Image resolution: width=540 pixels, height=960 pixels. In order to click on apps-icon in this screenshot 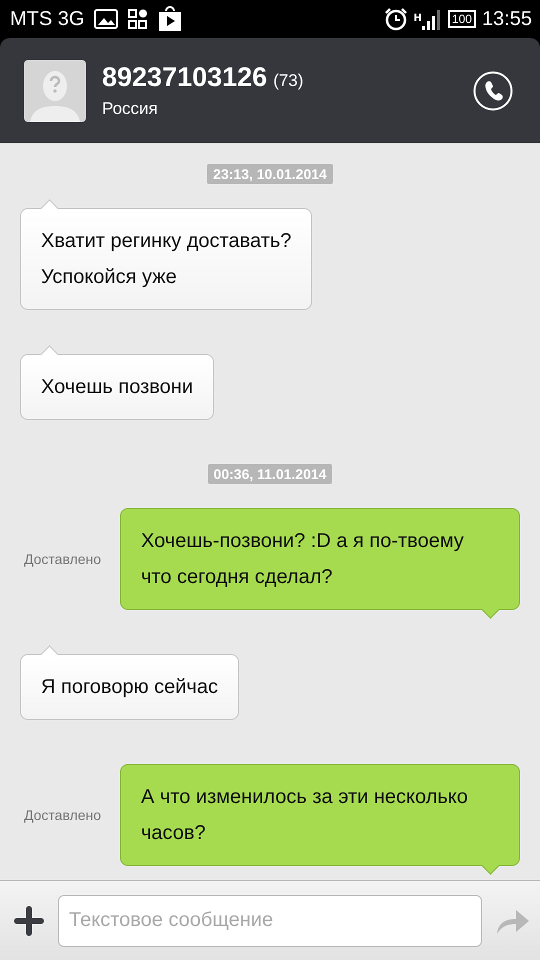, I will do `click(138, 19)`.